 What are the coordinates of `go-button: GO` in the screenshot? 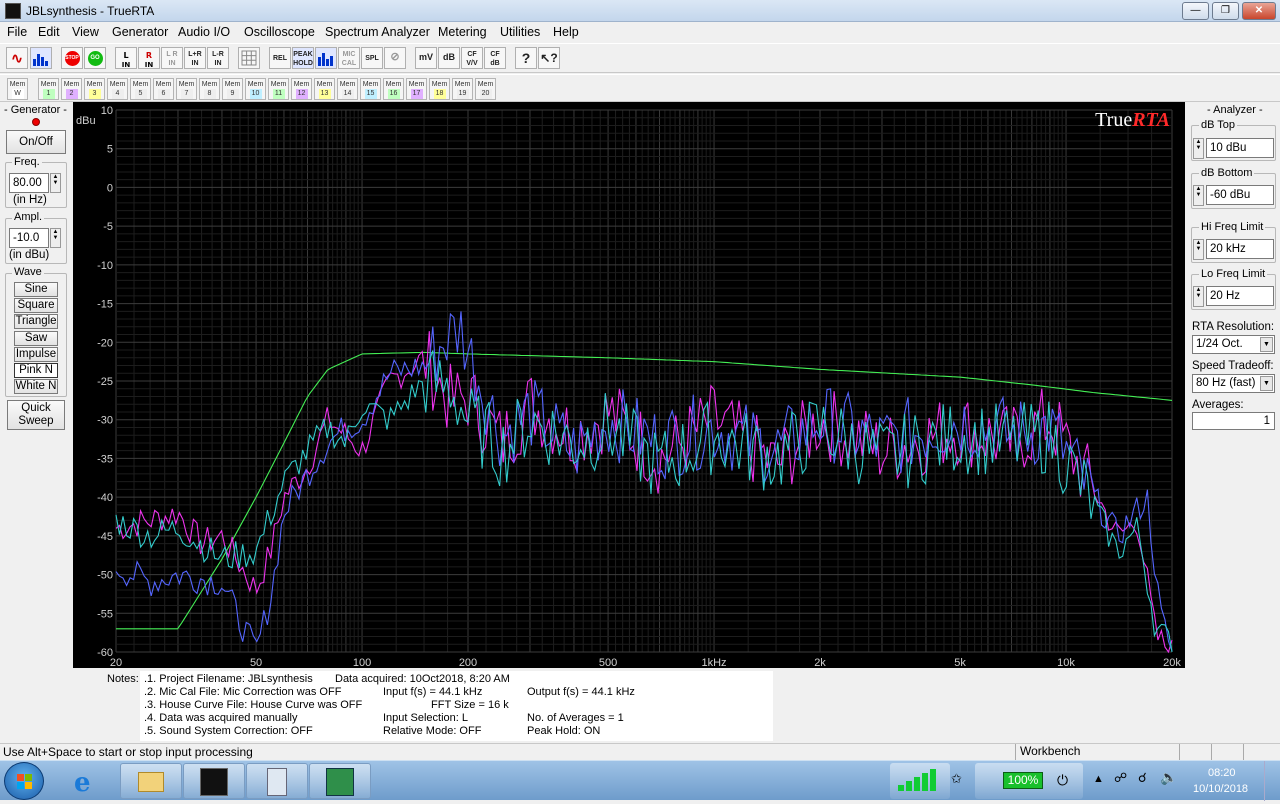 It's located at (95, 58).